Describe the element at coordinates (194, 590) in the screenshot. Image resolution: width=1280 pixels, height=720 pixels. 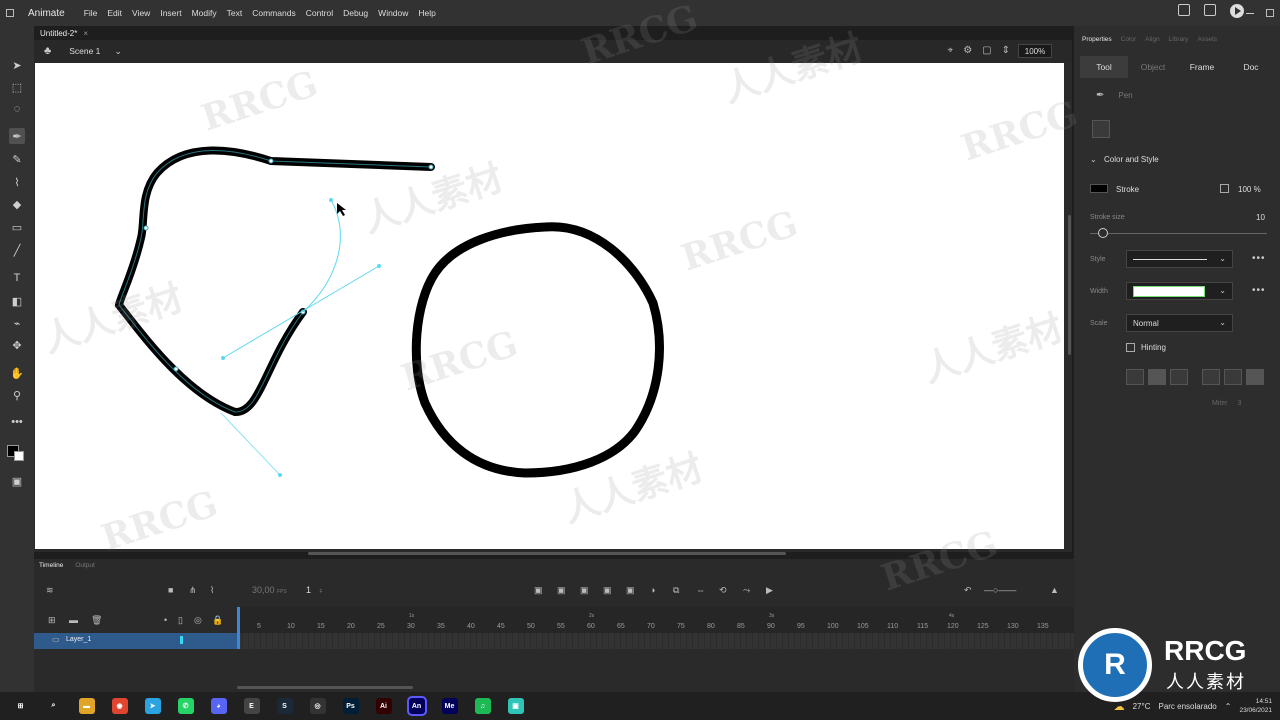
I see `parenting-icon: ⋔` at that location.